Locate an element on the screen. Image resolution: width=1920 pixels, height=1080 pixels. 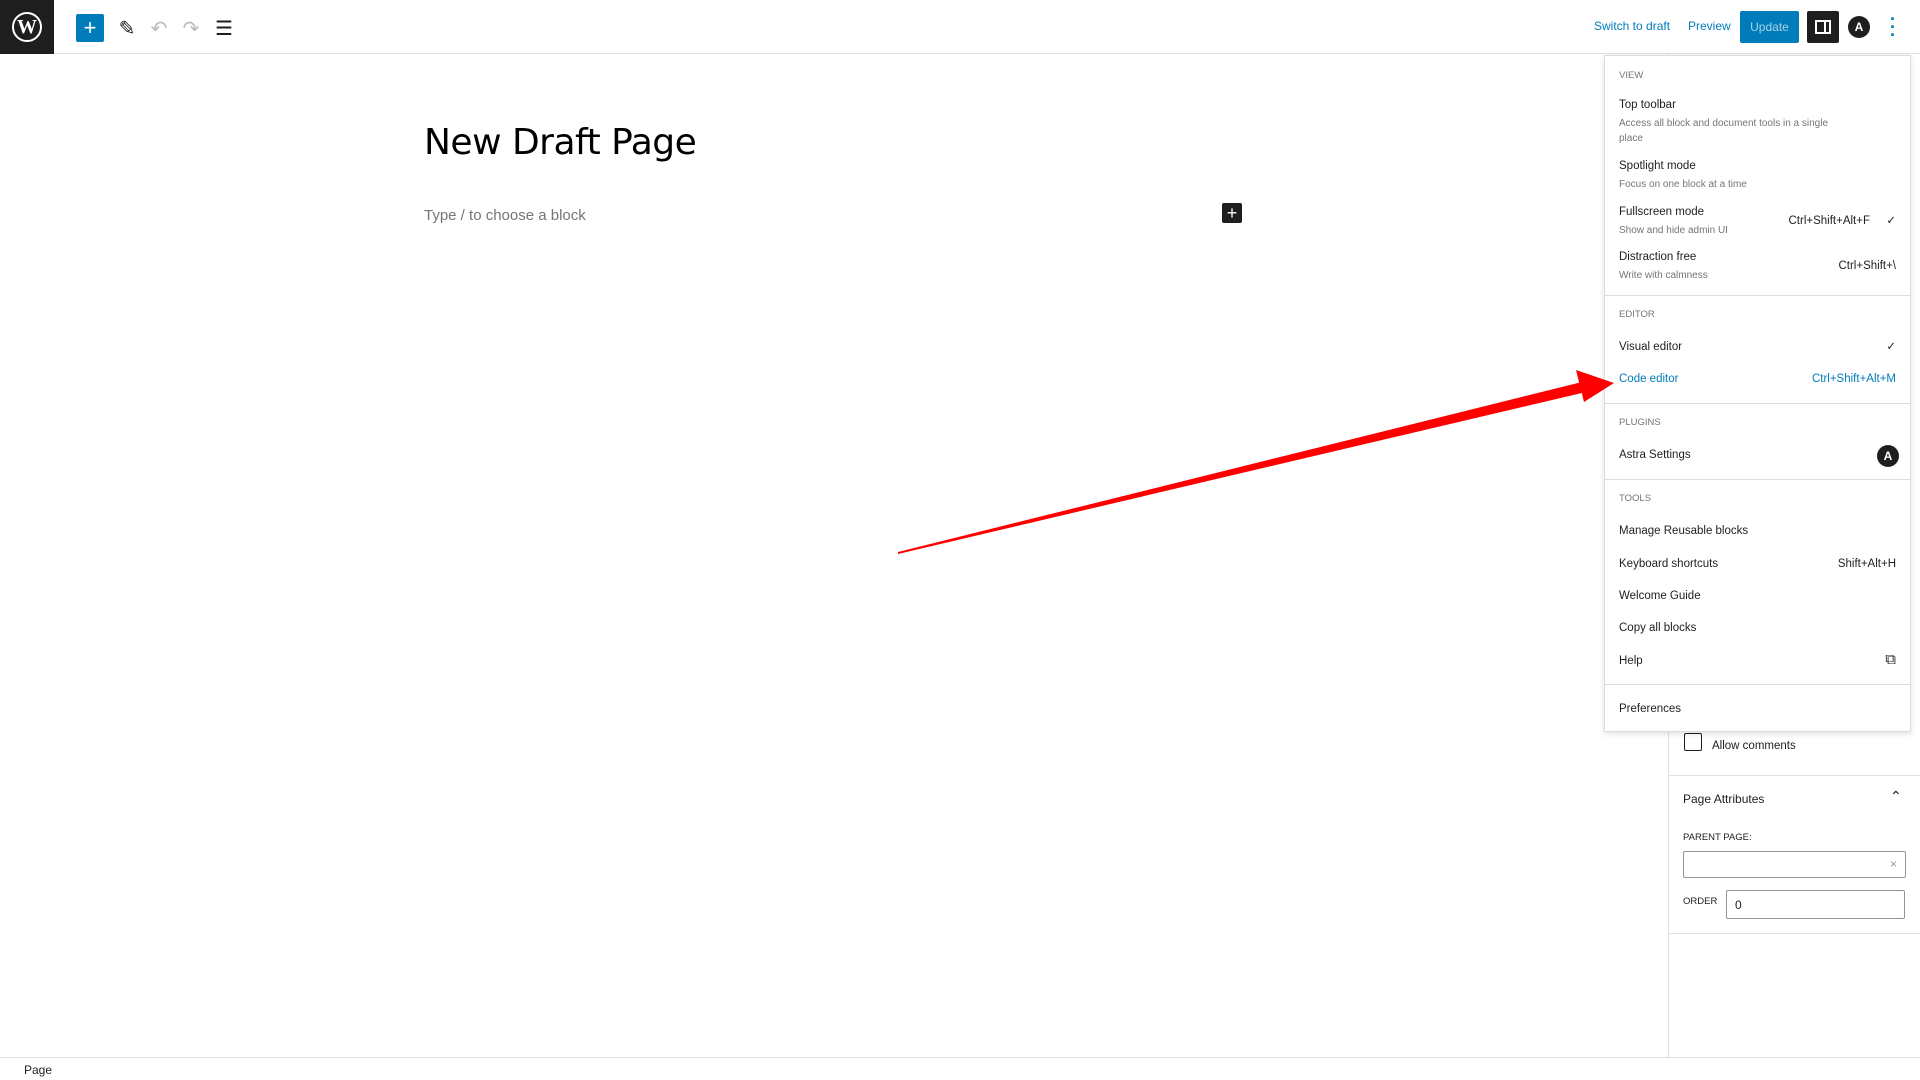
breadcrumb-page: Page is located at coordinates (38, 1070).